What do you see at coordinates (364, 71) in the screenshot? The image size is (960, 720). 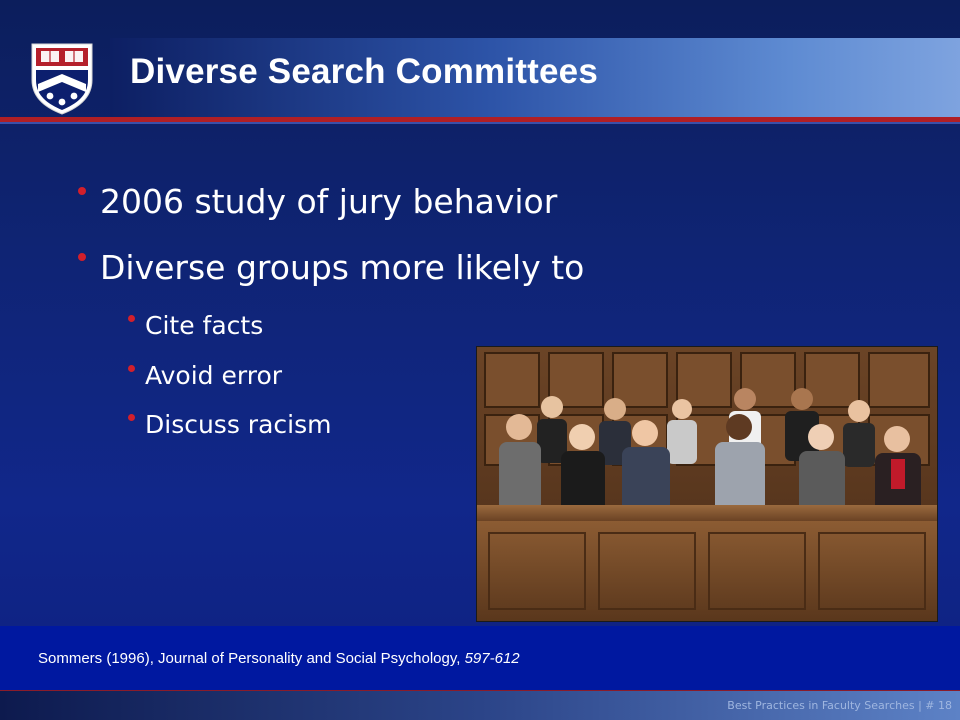 I see `slide-title: Diverse Search Committees` at bounding box center [364, 71].